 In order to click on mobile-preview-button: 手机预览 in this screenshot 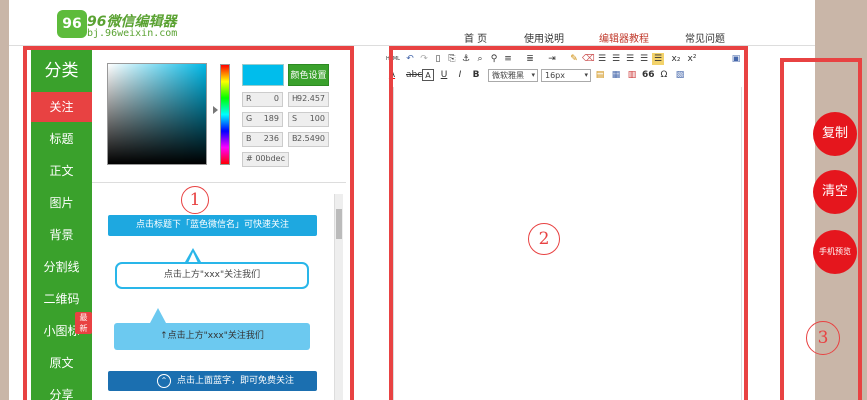, I will do `click(835, 252)`.